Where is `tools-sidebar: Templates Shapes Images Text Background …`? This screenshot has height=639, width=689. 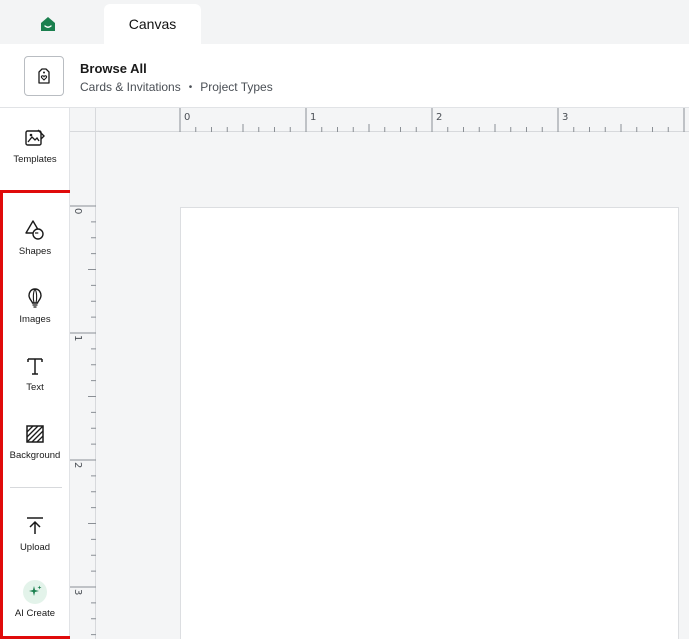
tools-sidebar: Templates Shapes Images Text Background … is located at coordinates (35, 373).